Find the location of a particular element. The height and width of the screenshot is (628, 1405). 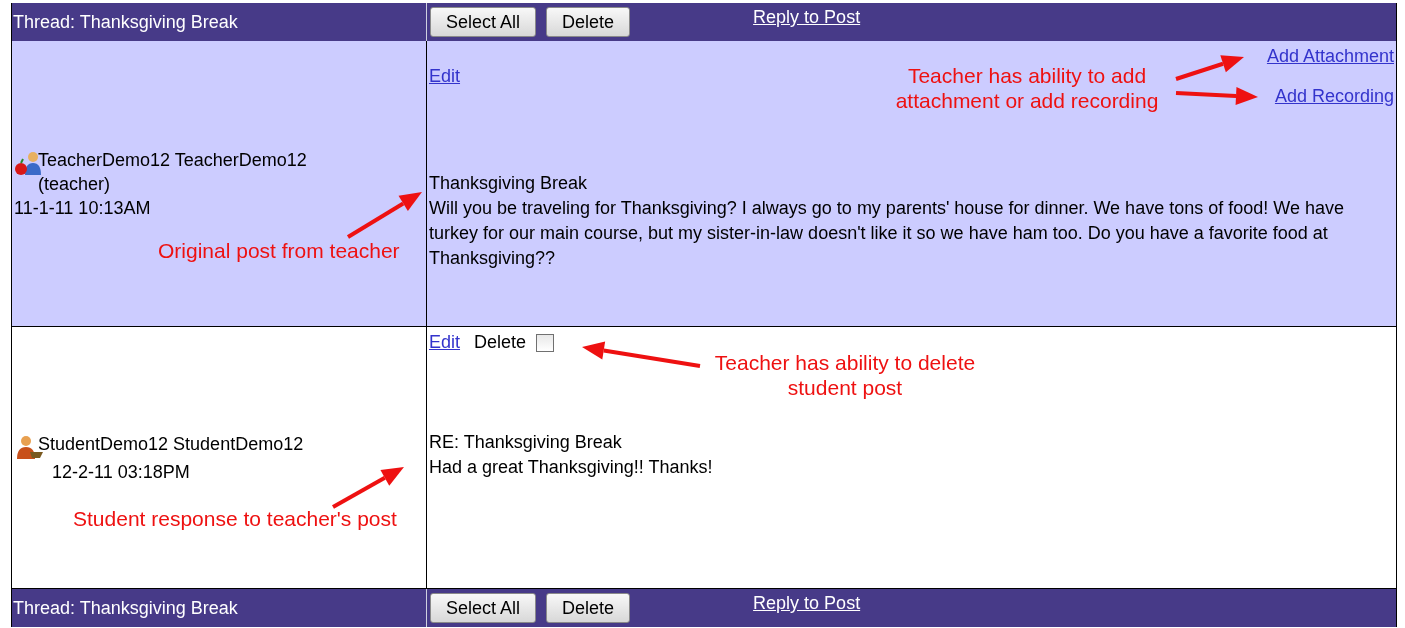

author-name: TeacherDemo12 TeacherDemo12 is located at coordinates (172, 160).